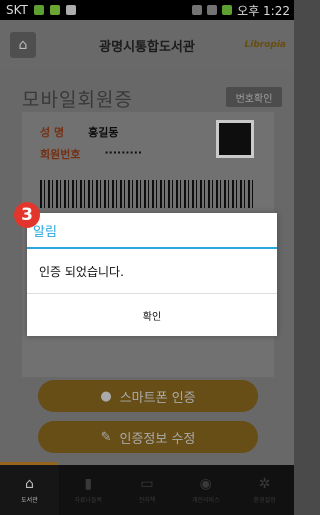  What do you see at coordinates (27, 215) in the screenshot?
I see `step-badge: 3` at bounding box center [27, 215].